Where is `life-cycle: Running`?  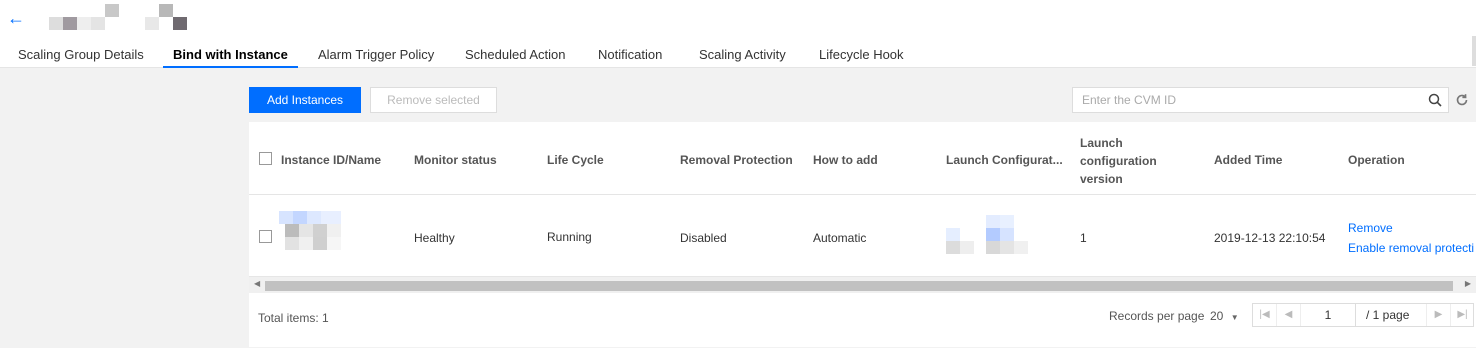 life-cycle: Running is located at coordinates (569, 237).